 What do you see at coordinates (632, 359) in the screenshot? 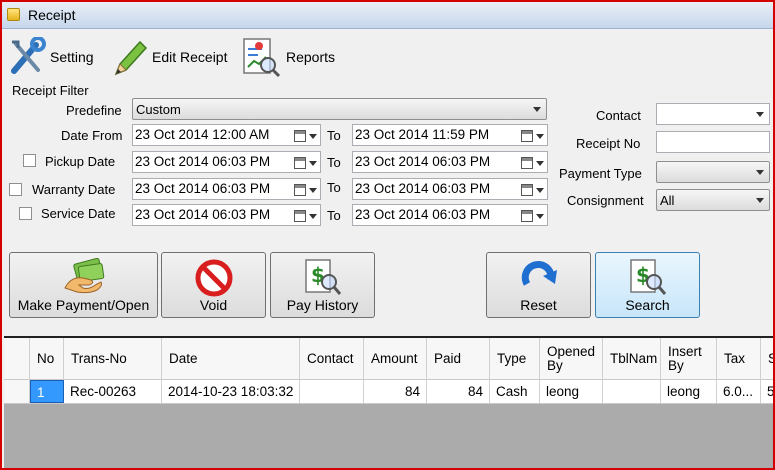
I see `column-header-tblnam: TblNam` at bounding box center [632, 359].